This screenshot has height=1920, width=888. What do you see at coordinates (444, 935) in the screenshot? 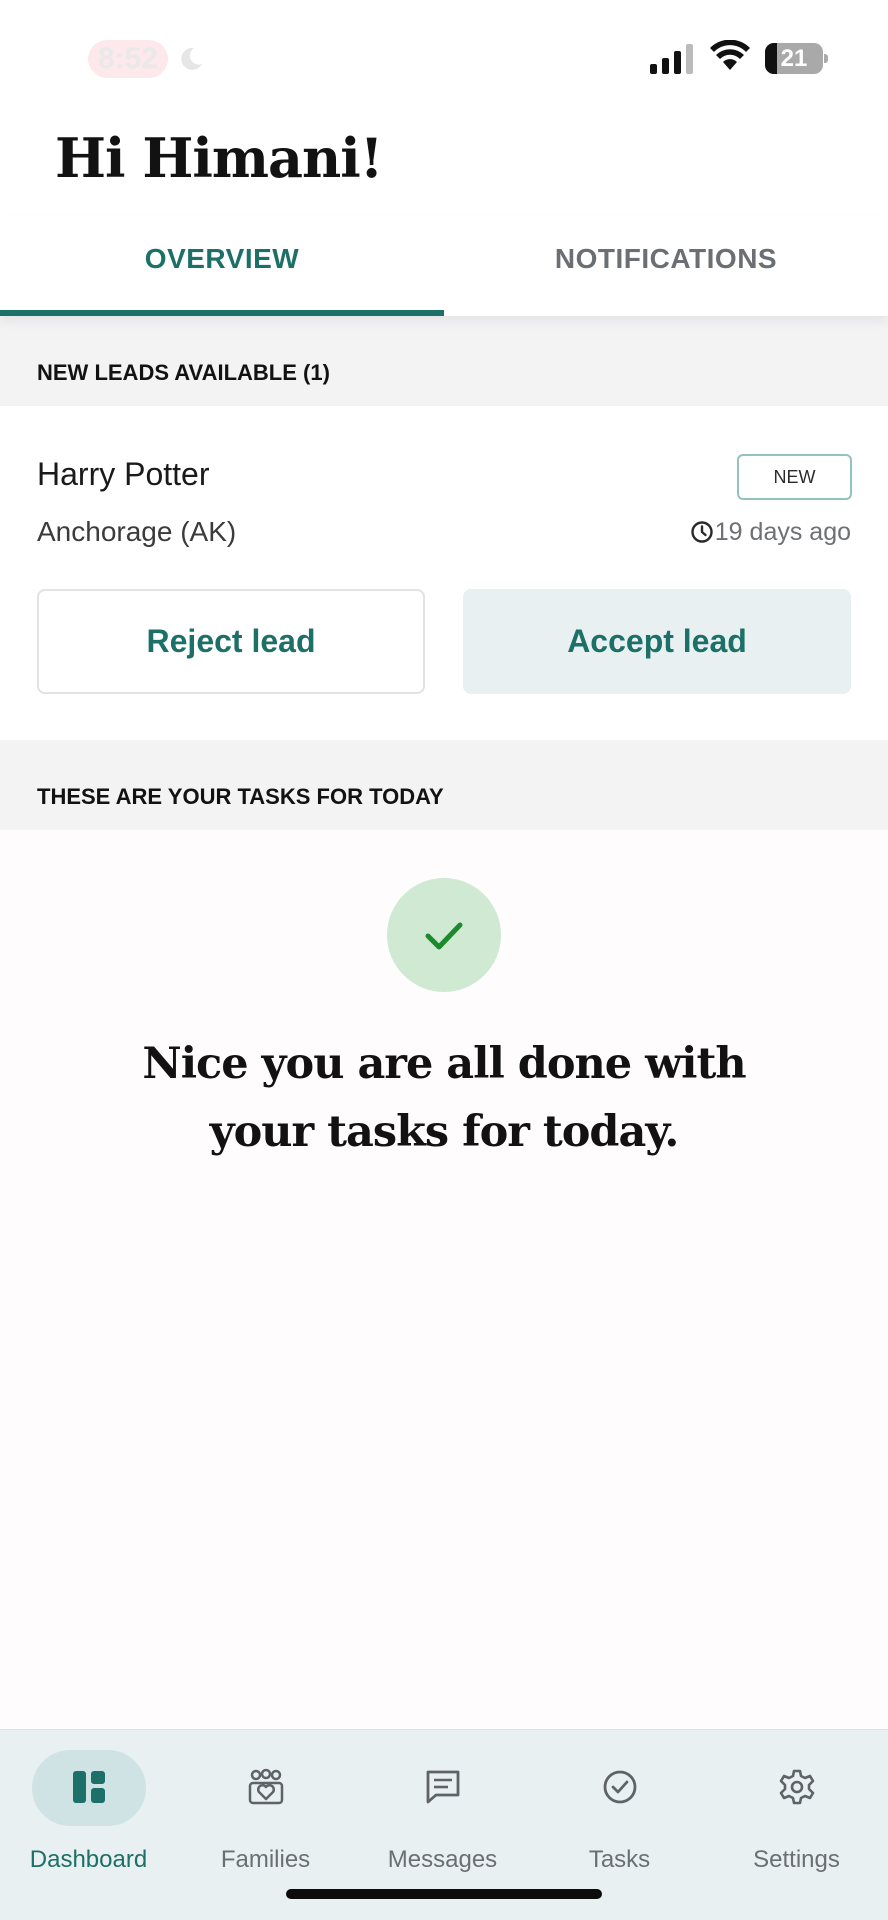
I see `success-check-icon` at bounding box center [444, 935].